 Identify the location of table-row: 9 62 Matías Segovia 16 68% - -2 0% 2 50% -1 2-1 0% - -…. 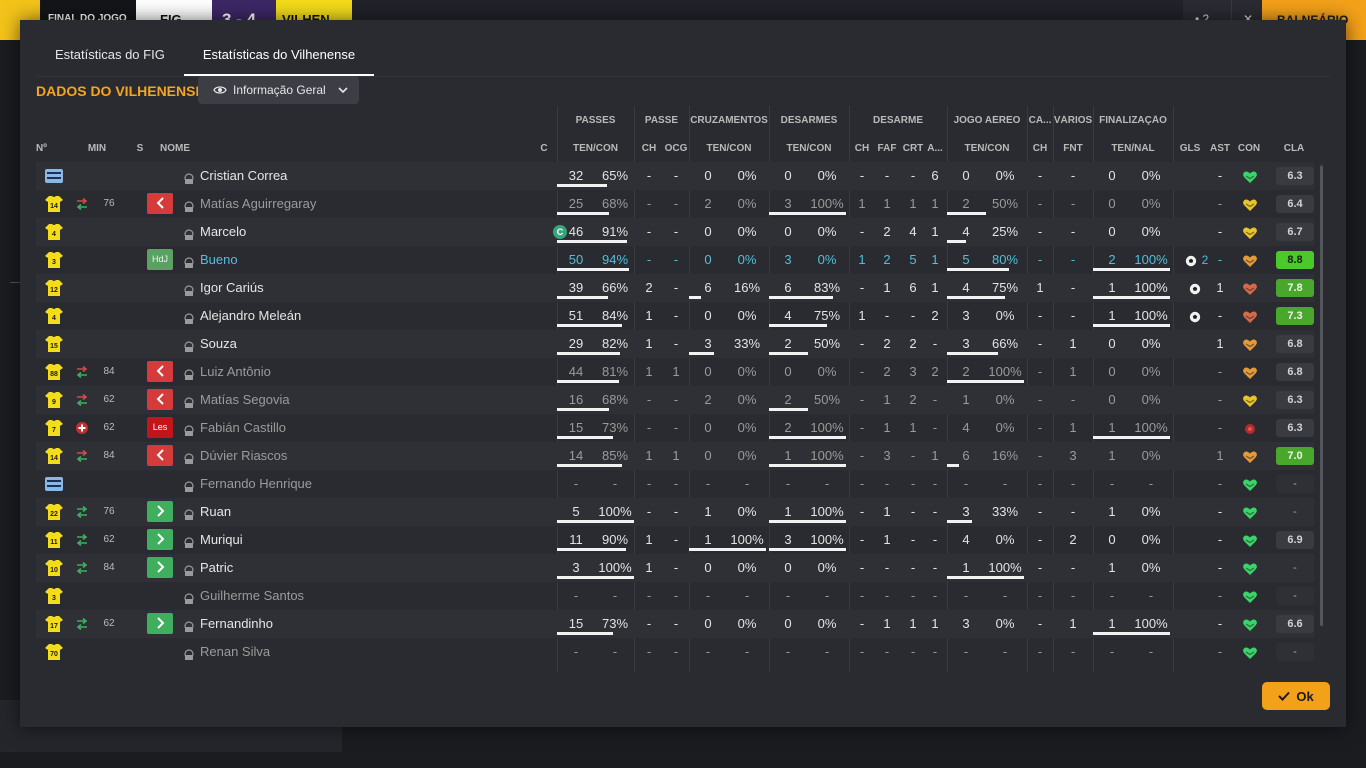
(675, 400).